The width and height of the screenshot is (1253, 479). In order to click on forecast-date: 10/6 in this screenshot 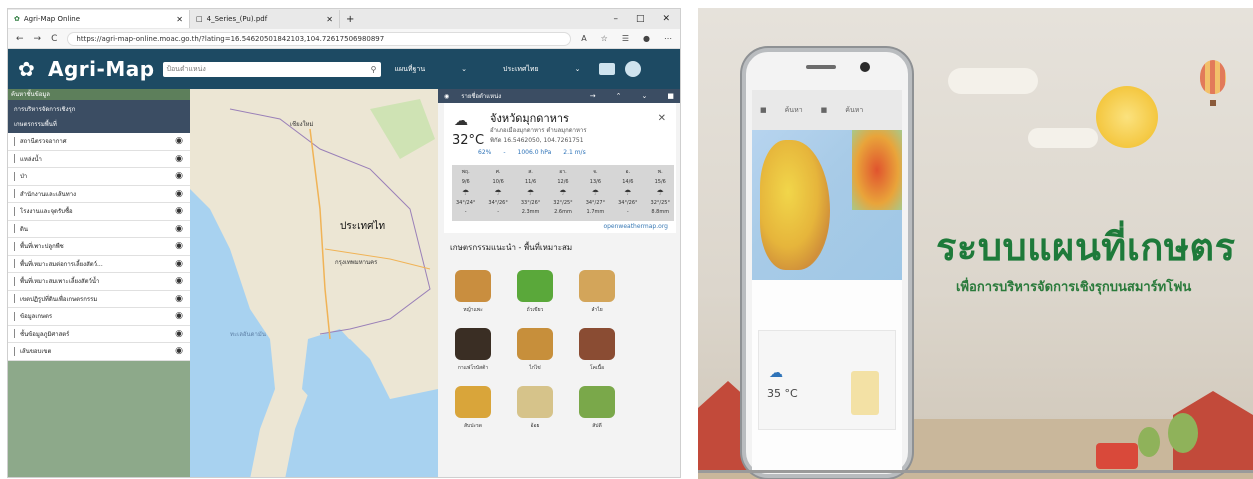, I will do `click(498, 182)`.